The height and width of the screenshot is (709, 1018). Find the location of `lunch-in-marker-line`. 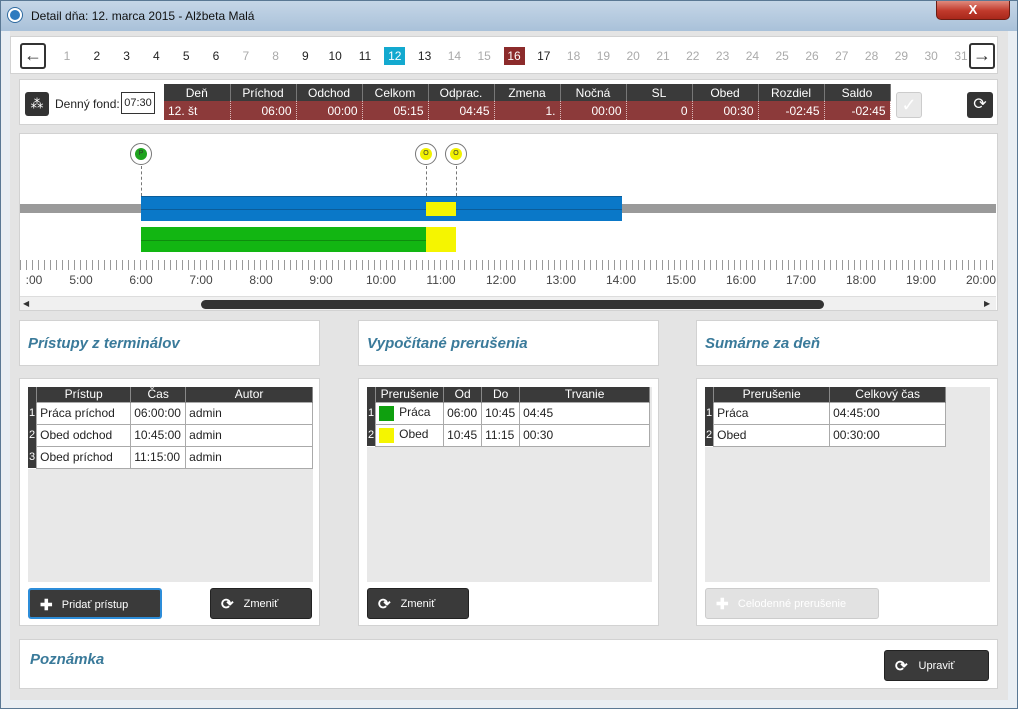

lunch-in-marker-line is located at coordinates (456, 181).